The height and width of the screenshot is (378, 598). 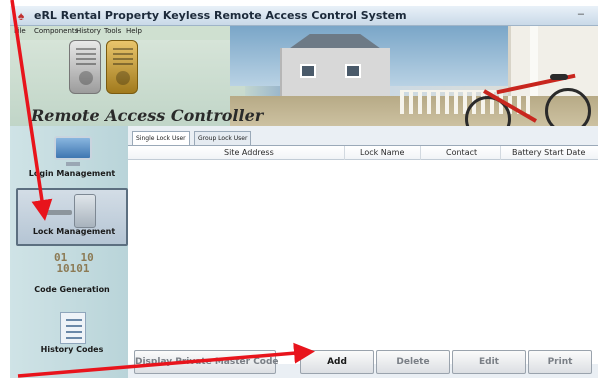 What do you see at coordinates (206, 362) in the screenshot?
I see `display-private-master-code-button: Display Private Master Code` at bounding box center [206, 362].